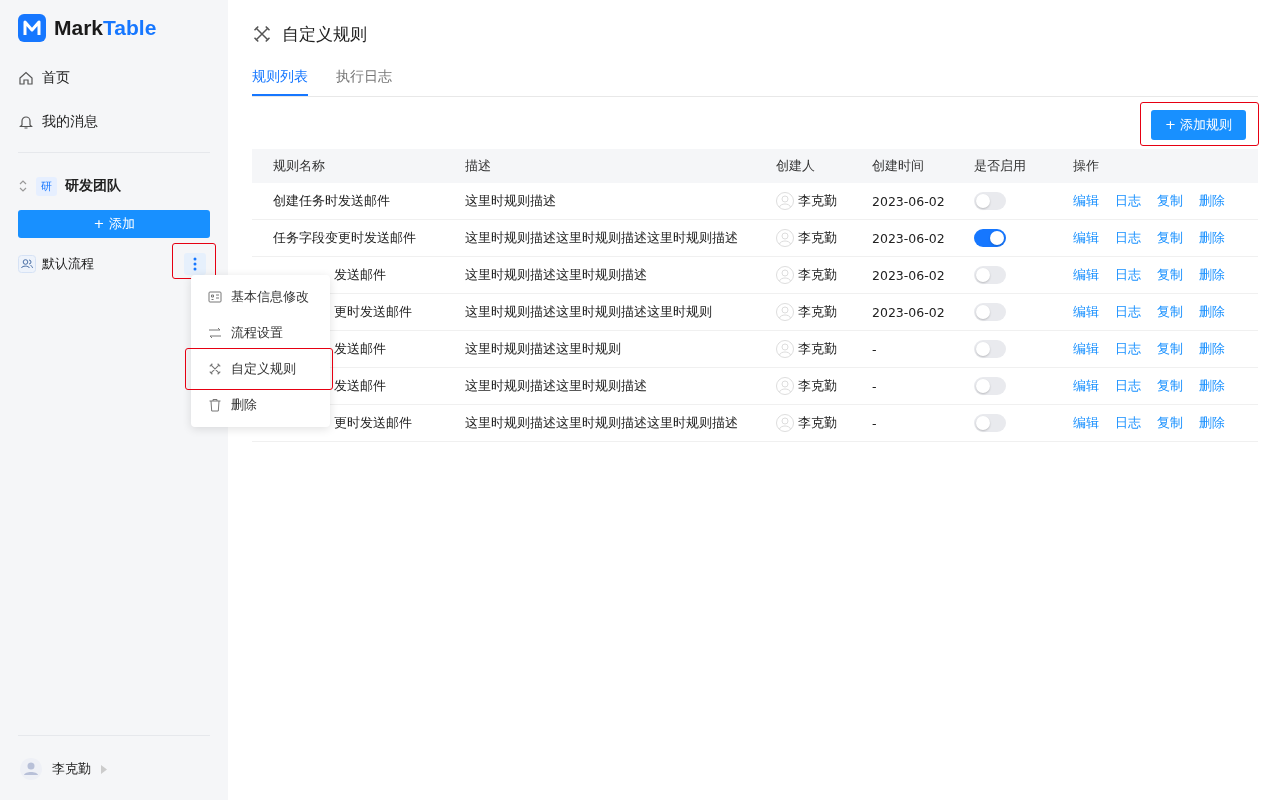  What do you see at coordinates (364, 82) in the screenshot?
I see `tab: 执行日志` at bounding box center [364, 82].